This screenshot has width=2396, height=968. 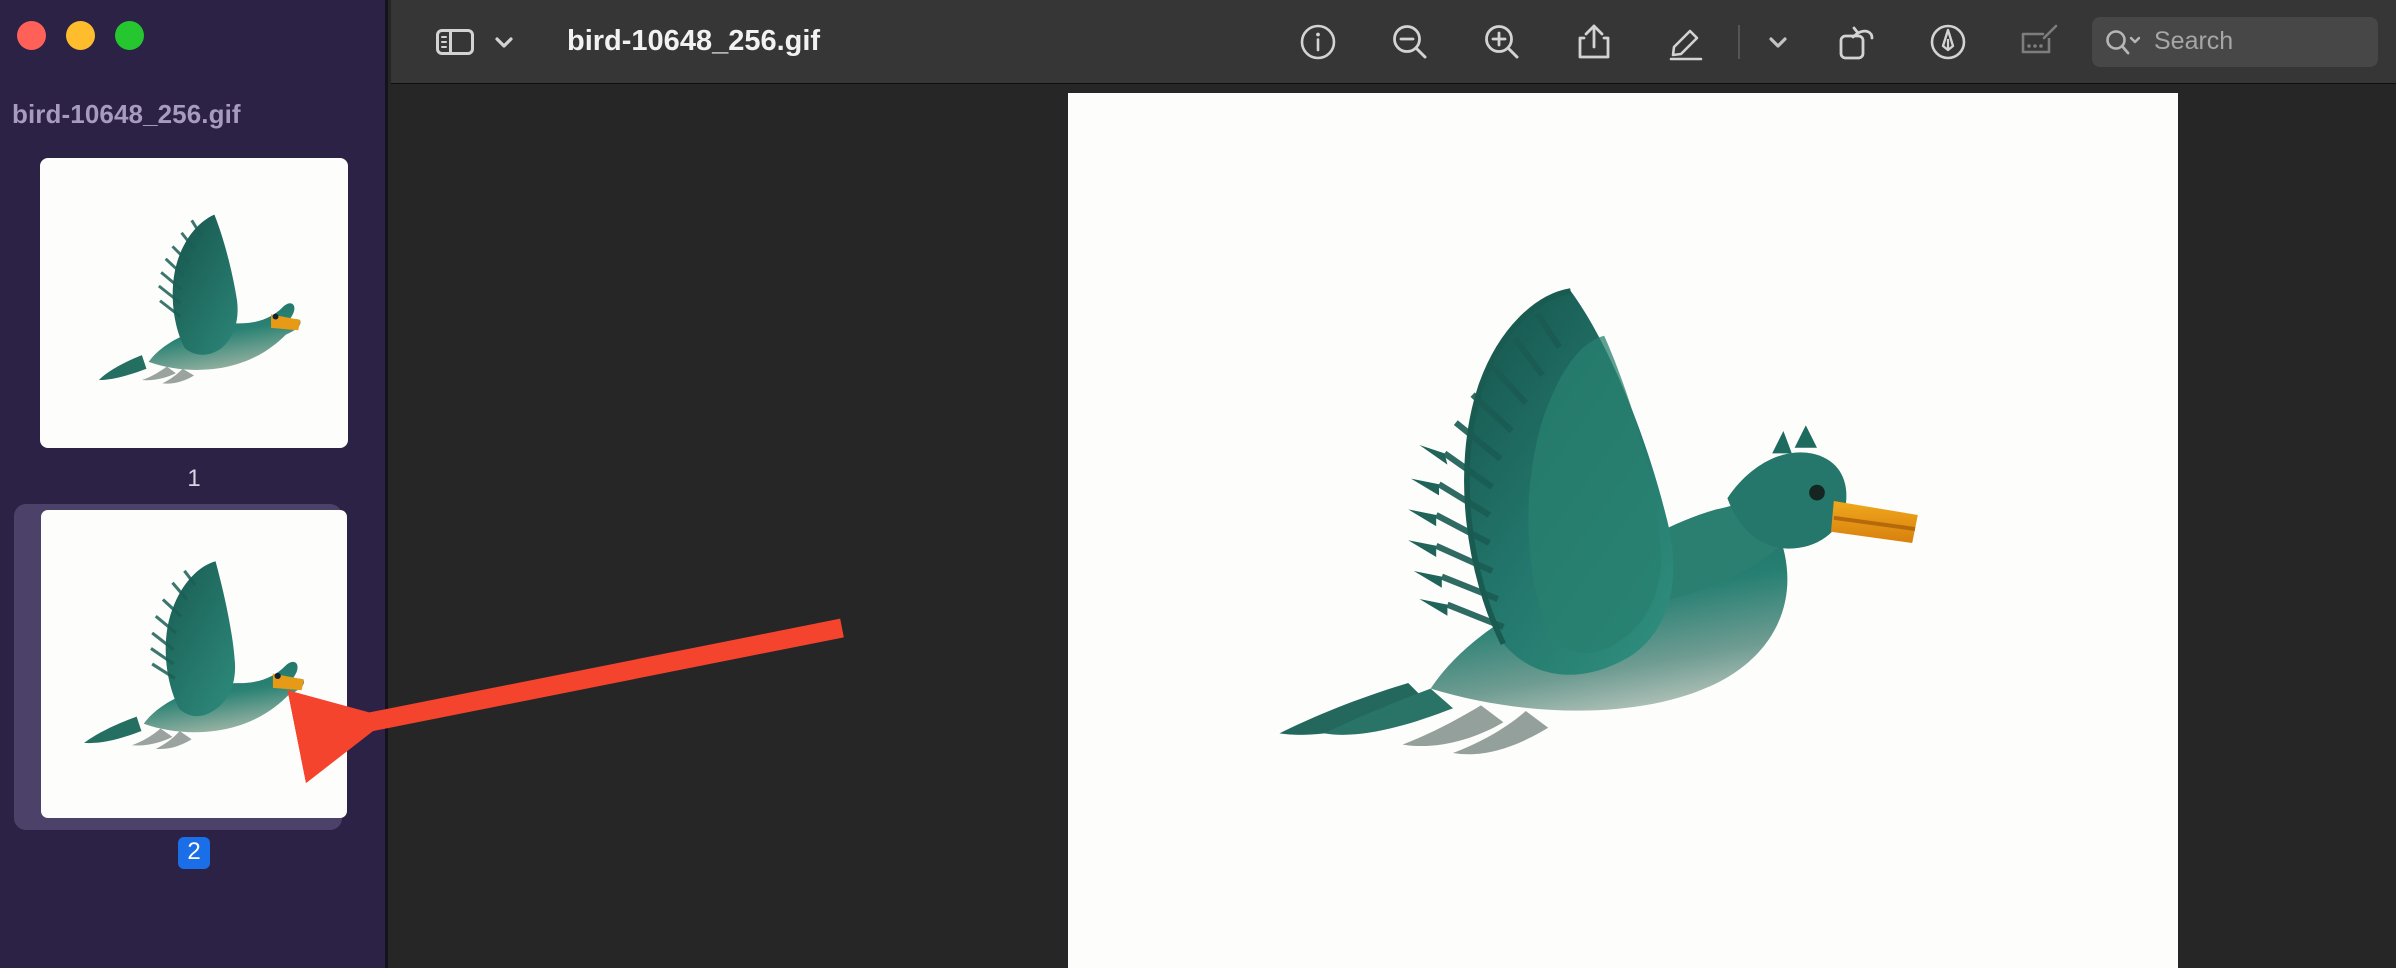 I want to click on thumbnail-item-2: 2, so click(x=192, y=687).